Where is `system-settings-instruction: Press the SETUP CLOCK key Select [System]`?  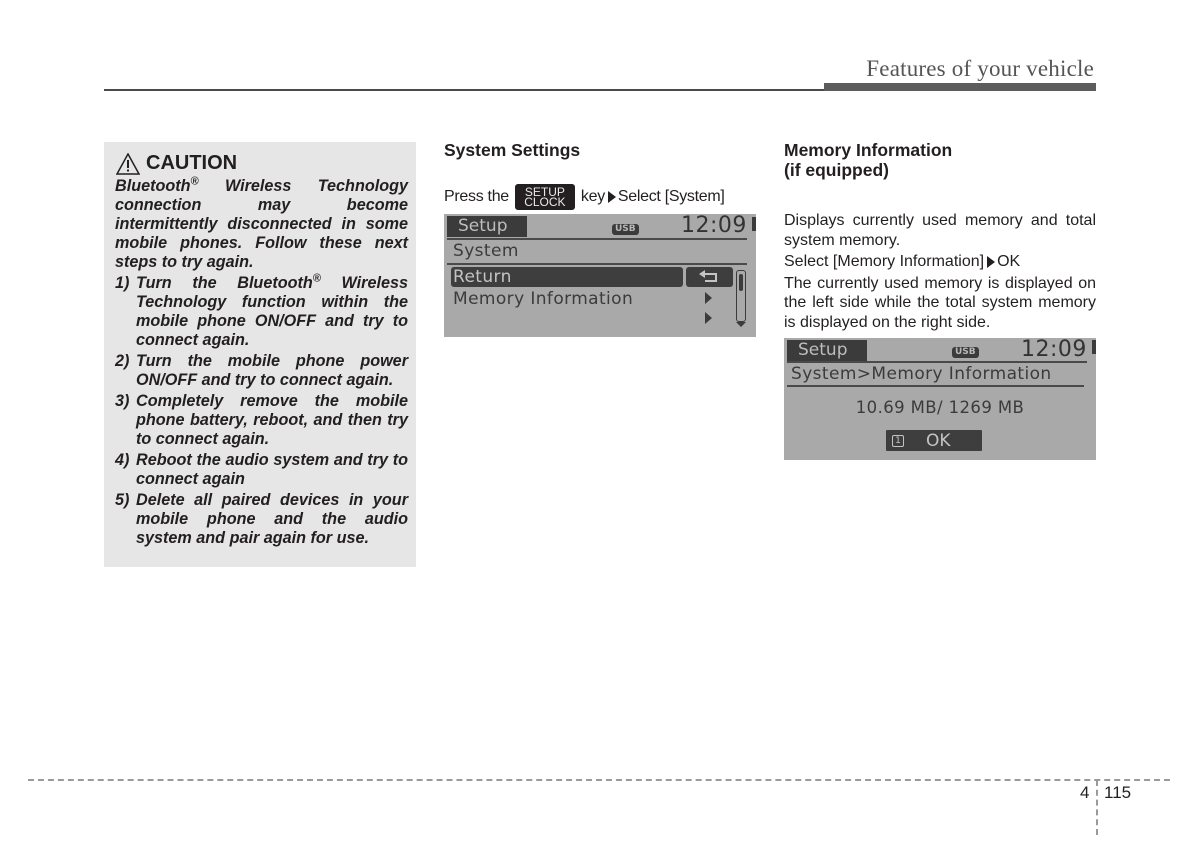 system-settings-instruction: Press the SETUP CLOCK key Select [System] is located at coordinates (584, 197).